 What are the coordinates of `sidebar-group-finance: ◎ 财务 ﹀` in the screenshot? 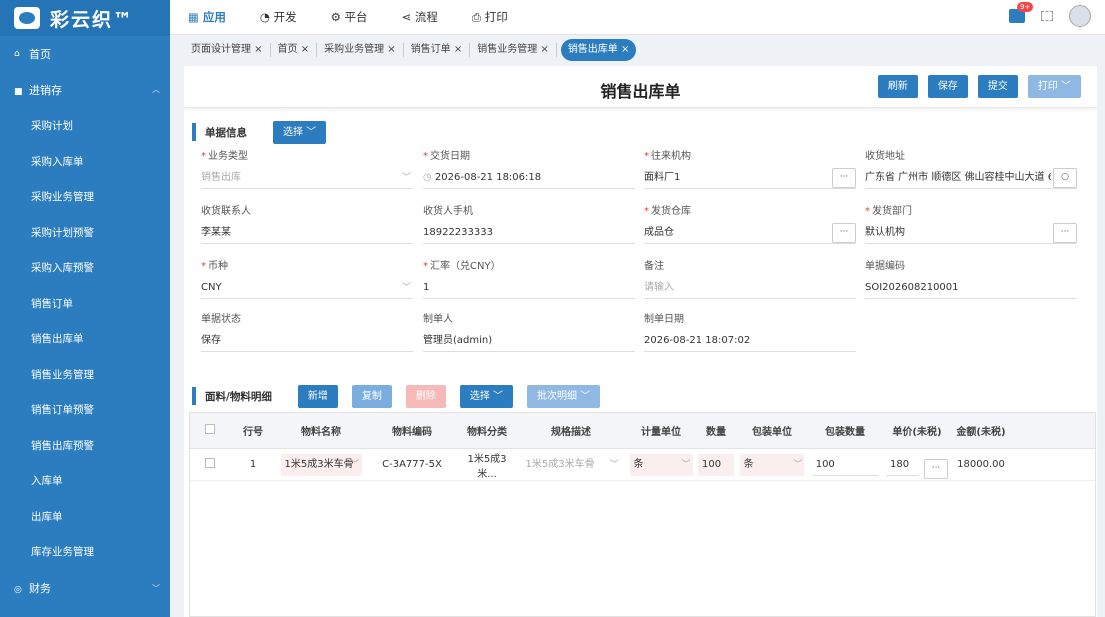 It's located at (85, 588).